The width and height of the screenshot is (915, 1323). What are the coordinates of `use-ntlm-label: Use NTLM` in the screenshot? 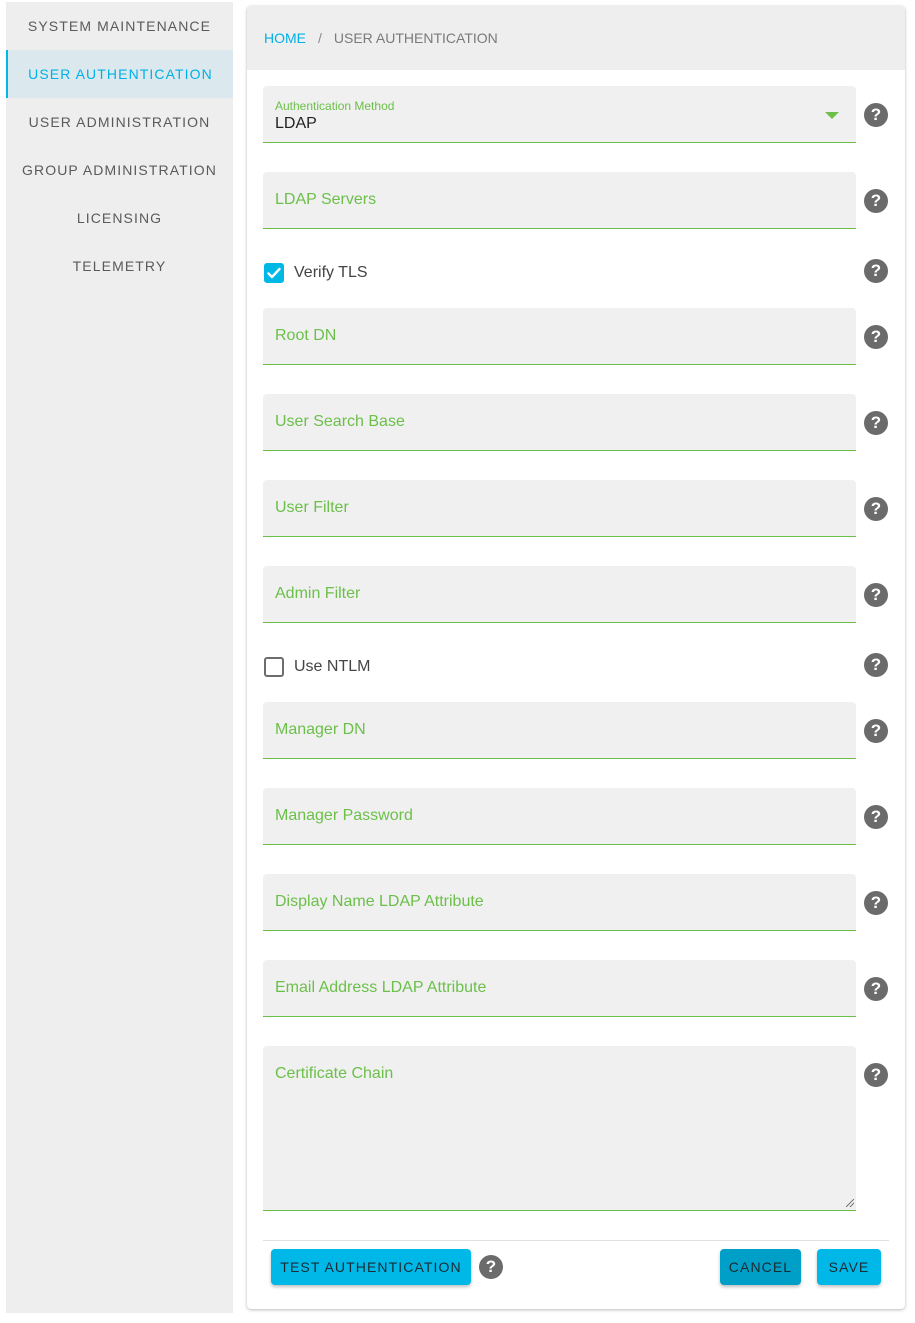 It's located at (332, 667).